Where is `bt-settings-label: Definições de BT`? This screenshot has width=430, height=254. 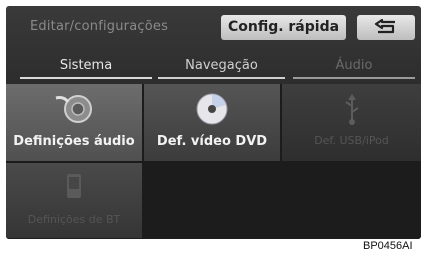 bt-settings-label: Definições de BT is located at coordinates (74, 219).